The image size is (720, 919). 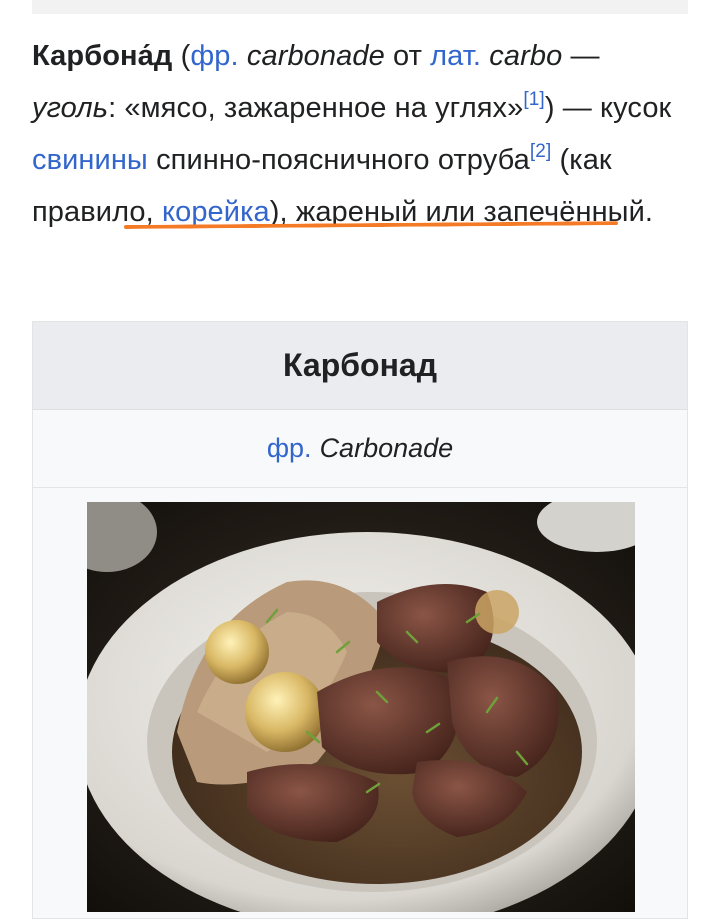 I want to click on reference-2-link: [2], so click(x=540, y=151).